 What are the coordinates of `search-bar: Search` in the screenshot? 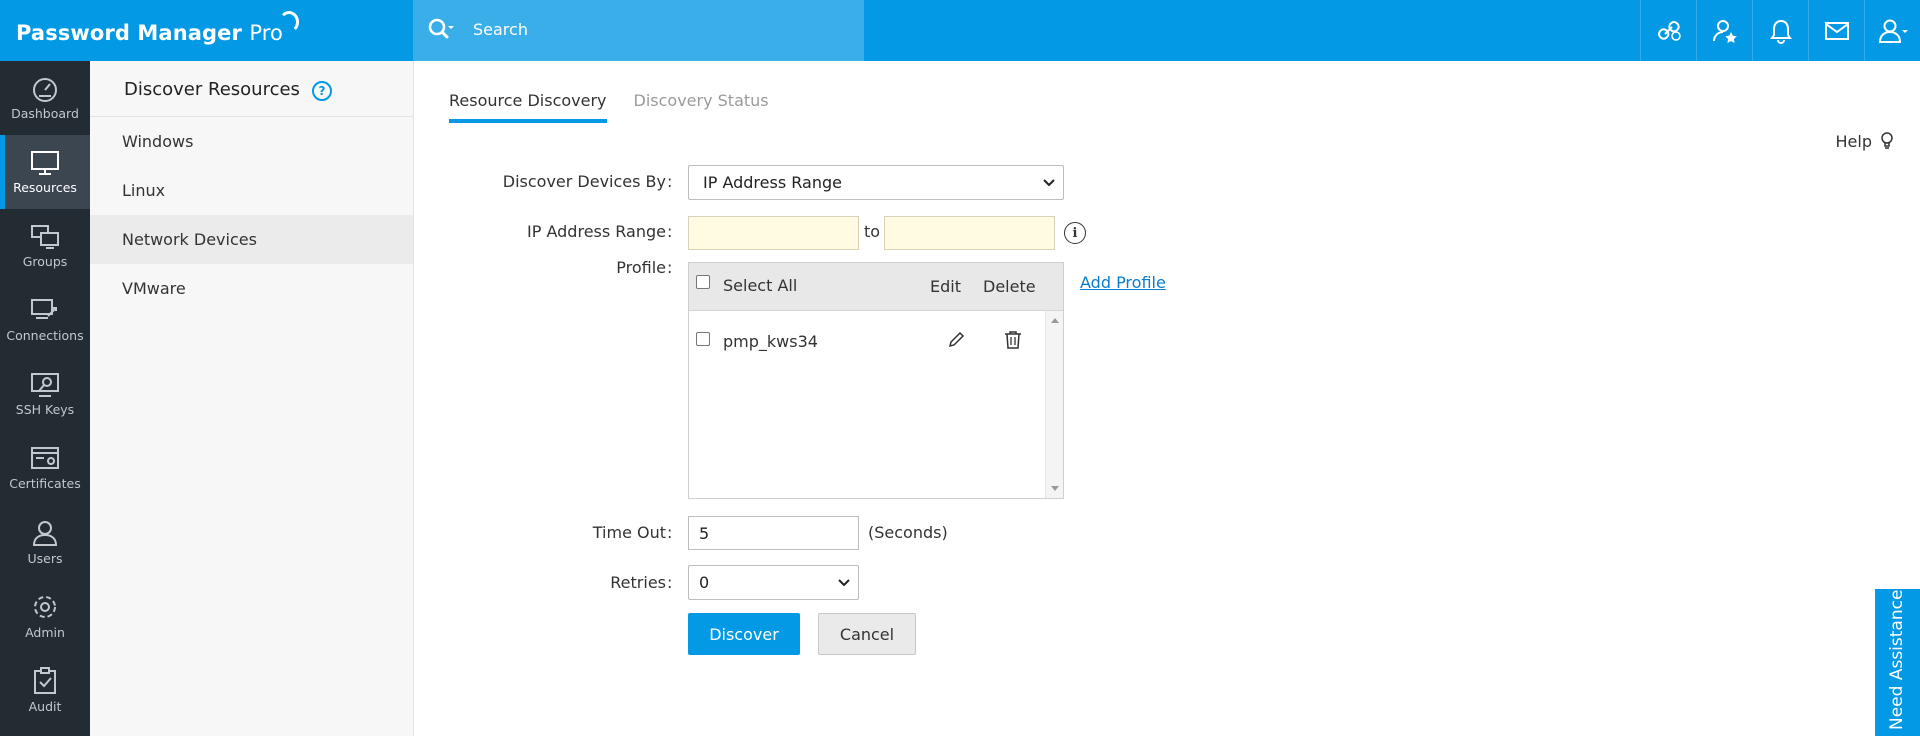 It's located at (638, 30).